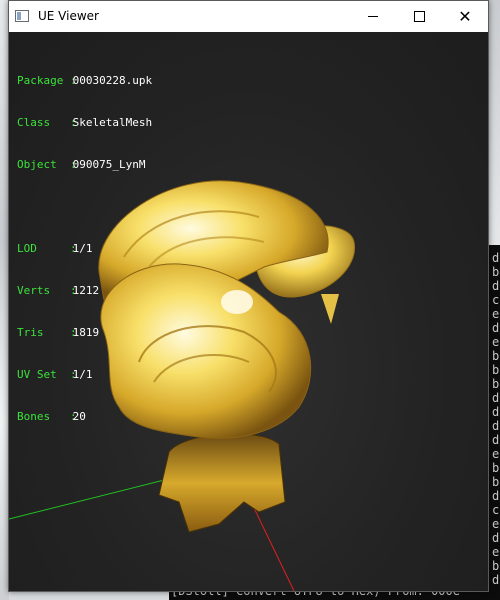 The height and width of the screenshot is (600, 500). I want to click on close-button: ✕, so click(465, 16).